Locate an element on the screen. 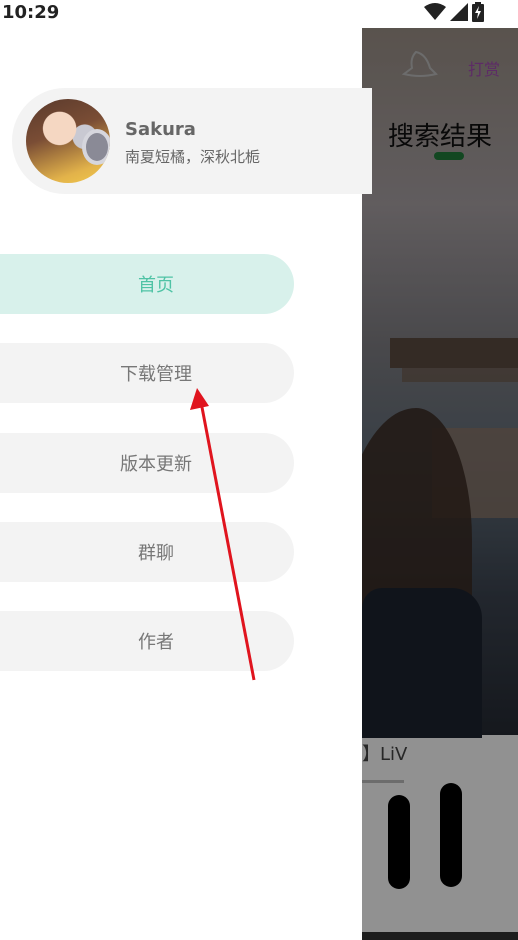  menu-item-label: 下载管理 is located at coordinates (156, 374).